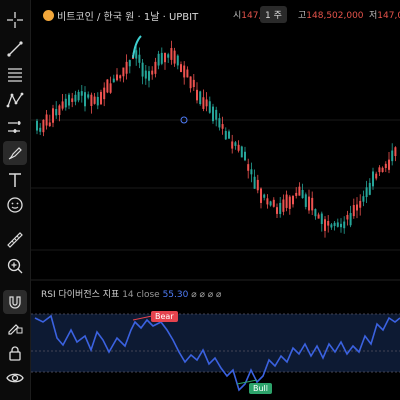  I want to click on magnet-icon, so click(15, 302).